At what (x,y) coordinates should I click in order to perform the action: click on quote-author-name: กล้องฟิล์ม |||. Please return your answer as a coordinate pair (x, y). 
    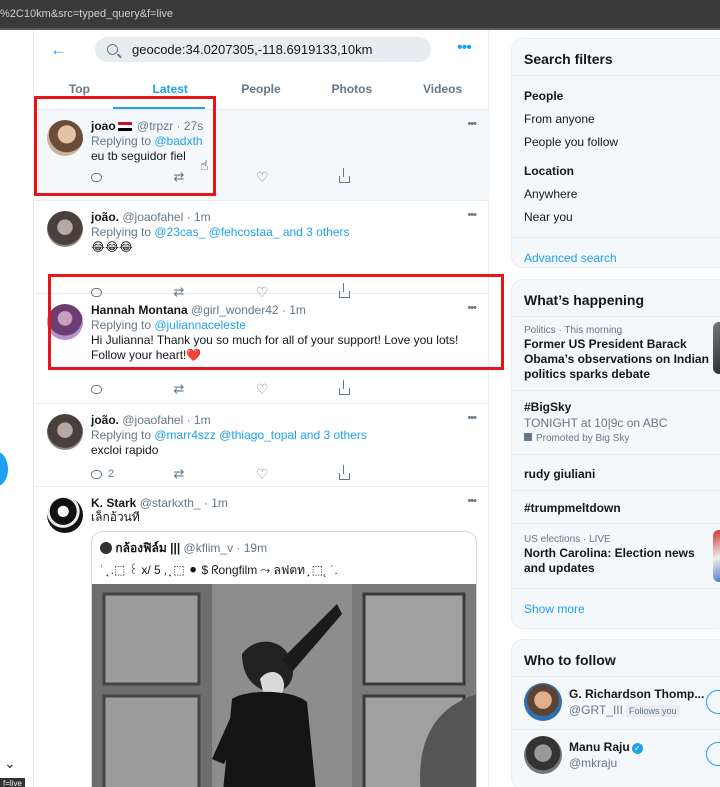
    Looking at the image, I should click on (147, 548).